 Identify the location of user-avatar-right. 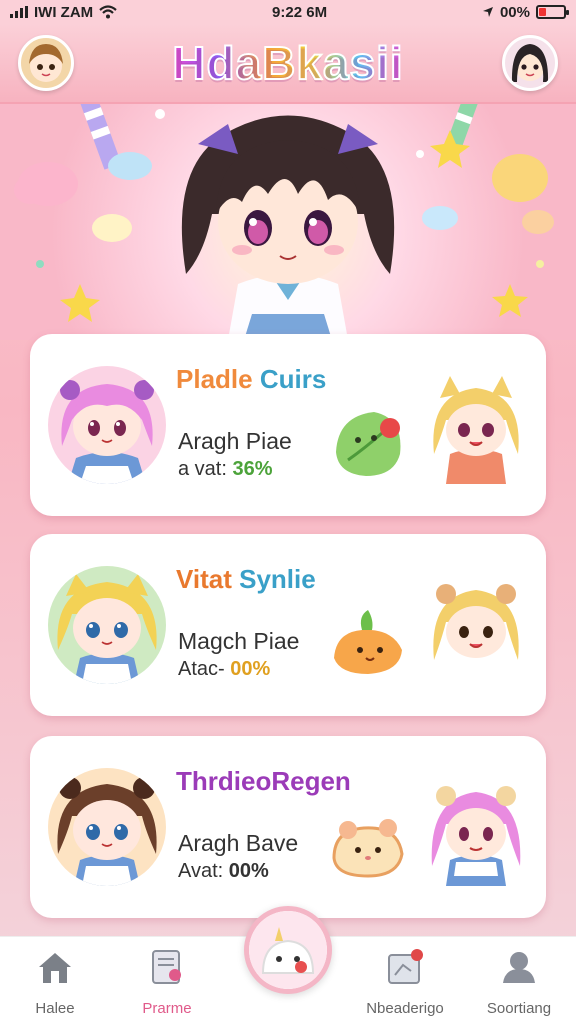
(530, 63).